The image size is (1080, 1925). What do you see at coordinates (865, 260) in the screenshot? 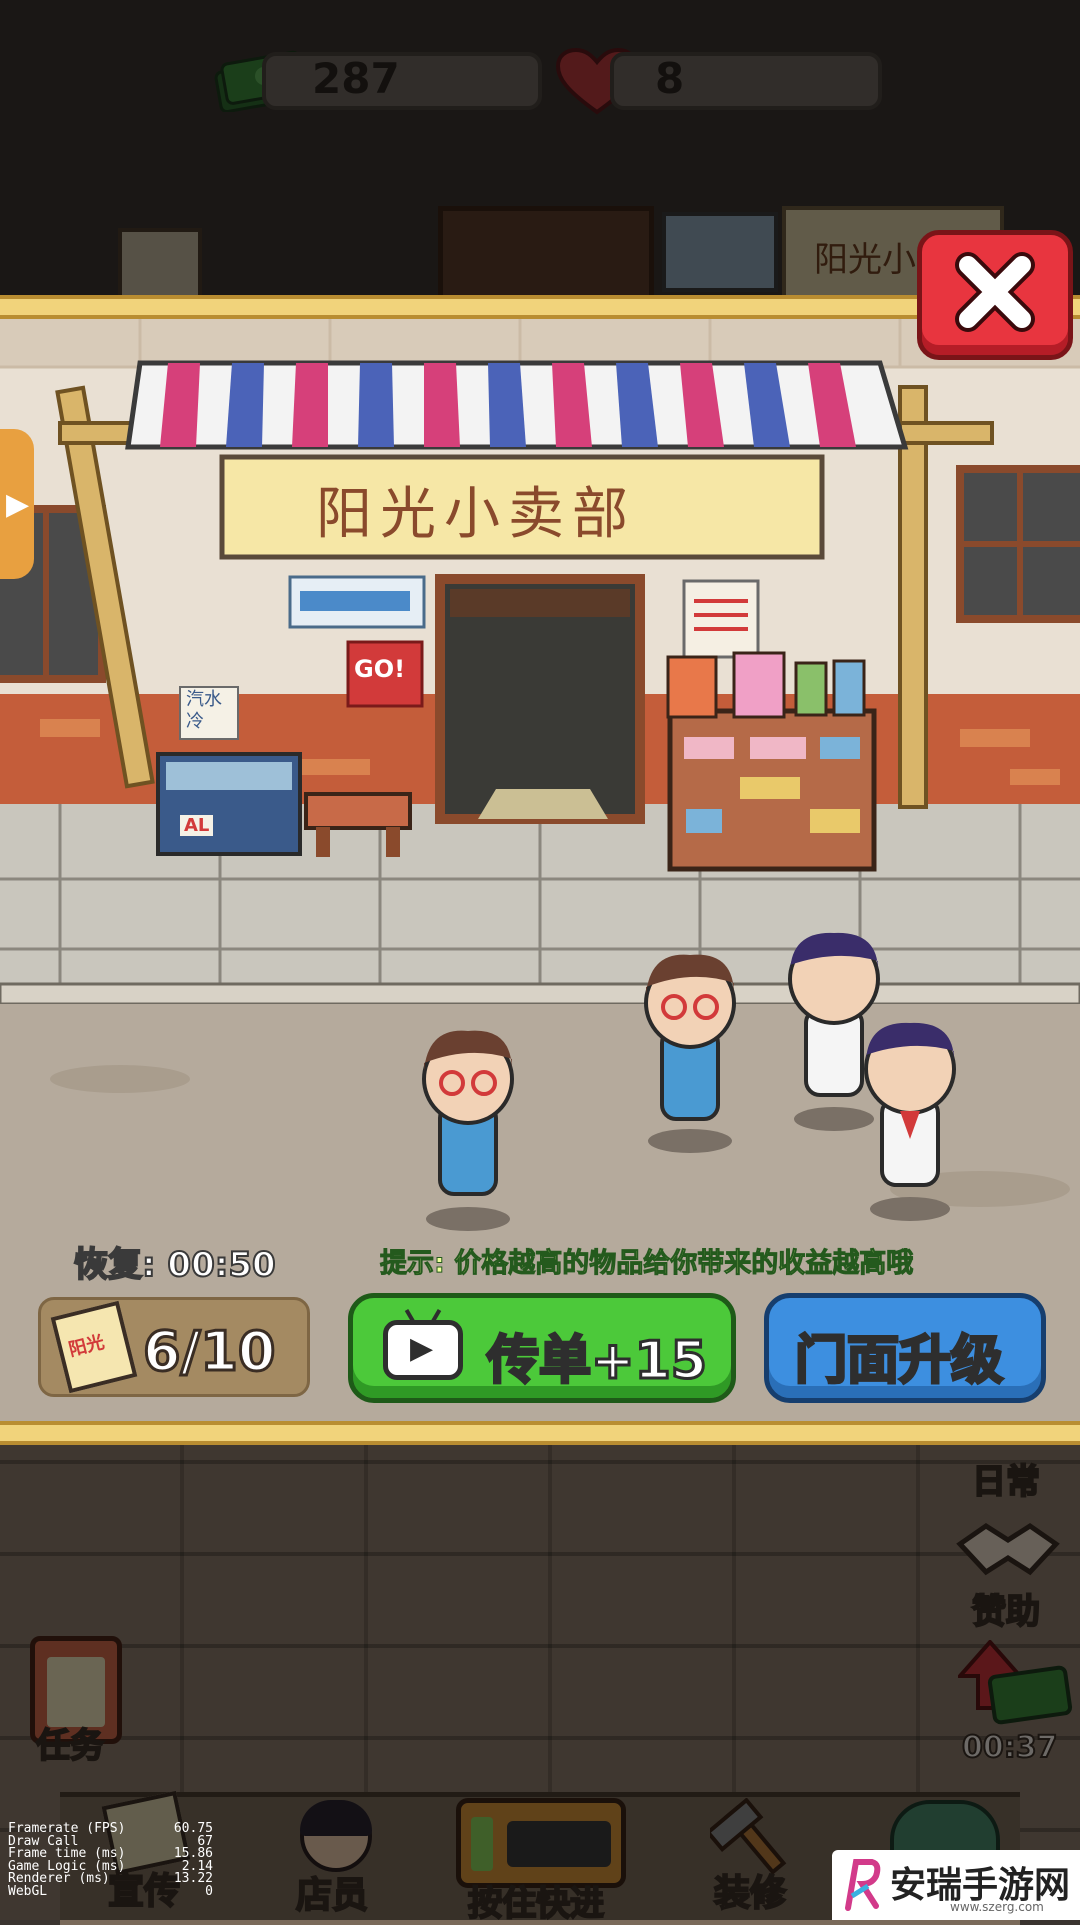
I see `background-shop-sign-text: 阳光小` at bounding box center [865, 260].